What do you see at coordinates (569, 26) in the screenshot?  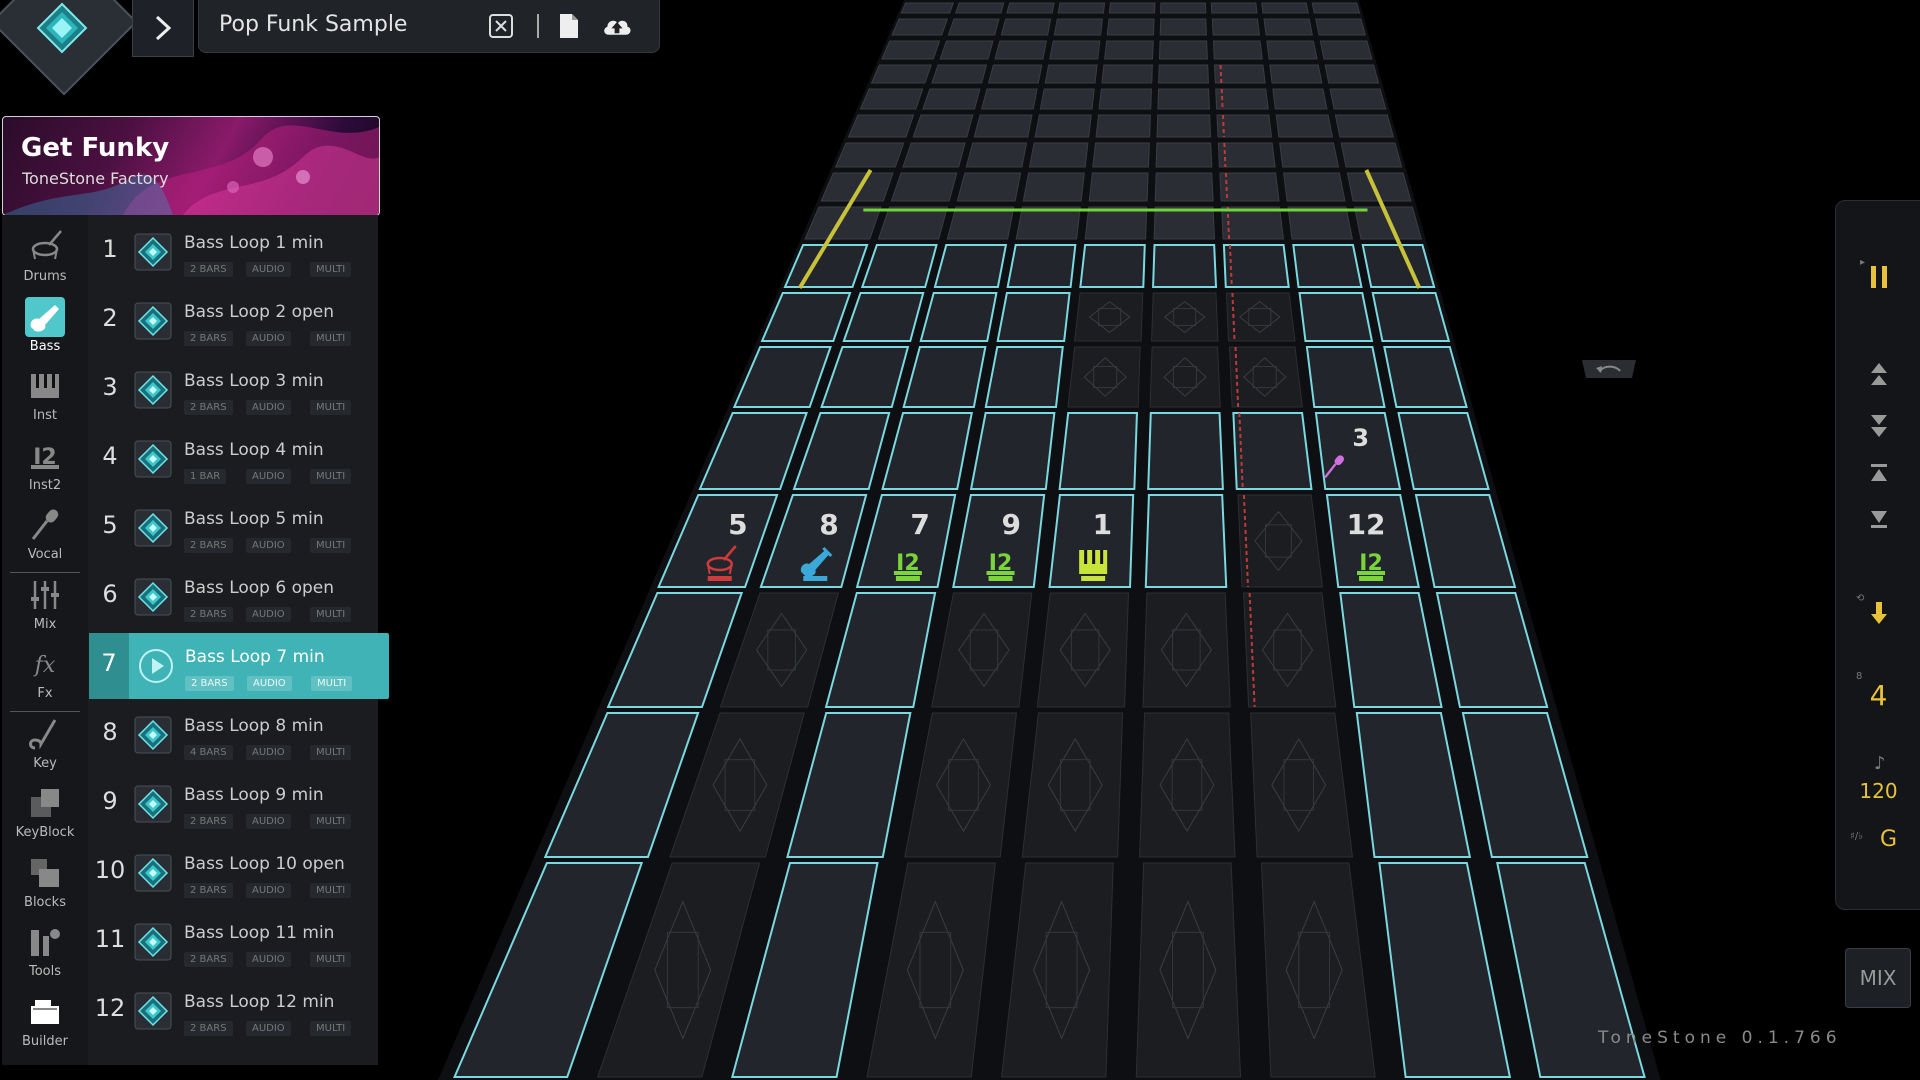 I see `new-file-button` at bounding box center [569, 26].